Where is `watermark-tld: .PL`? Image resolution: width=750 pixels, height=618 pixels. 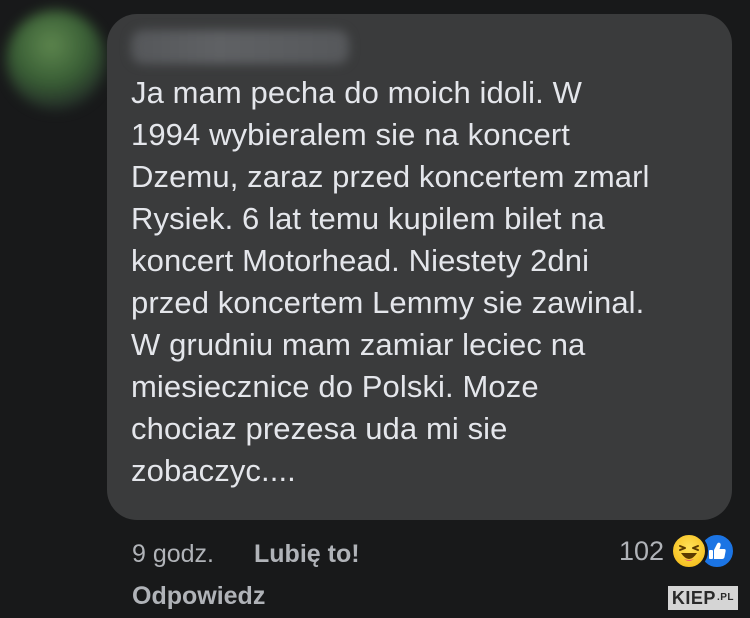 watermark-tld: .PL is located at coordinates (725, 597).